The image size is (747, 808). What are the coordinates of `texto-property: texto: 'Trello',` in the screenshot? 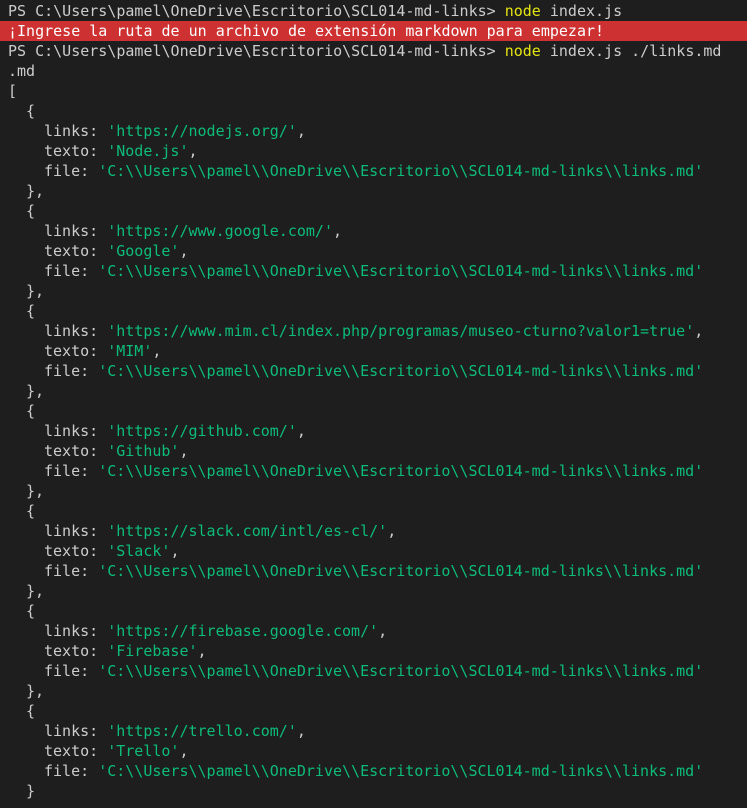 It's located at (377, 751).